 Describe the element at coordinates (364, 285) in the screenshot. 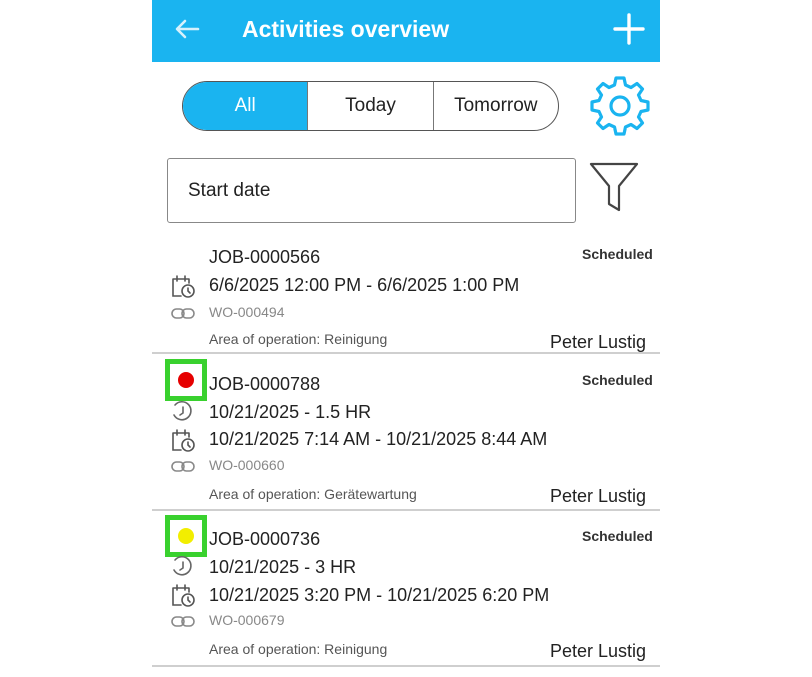

I see `time-range: 6/6/2025 12:00 PM - 6/6/2025 1:00 PM` at that location.